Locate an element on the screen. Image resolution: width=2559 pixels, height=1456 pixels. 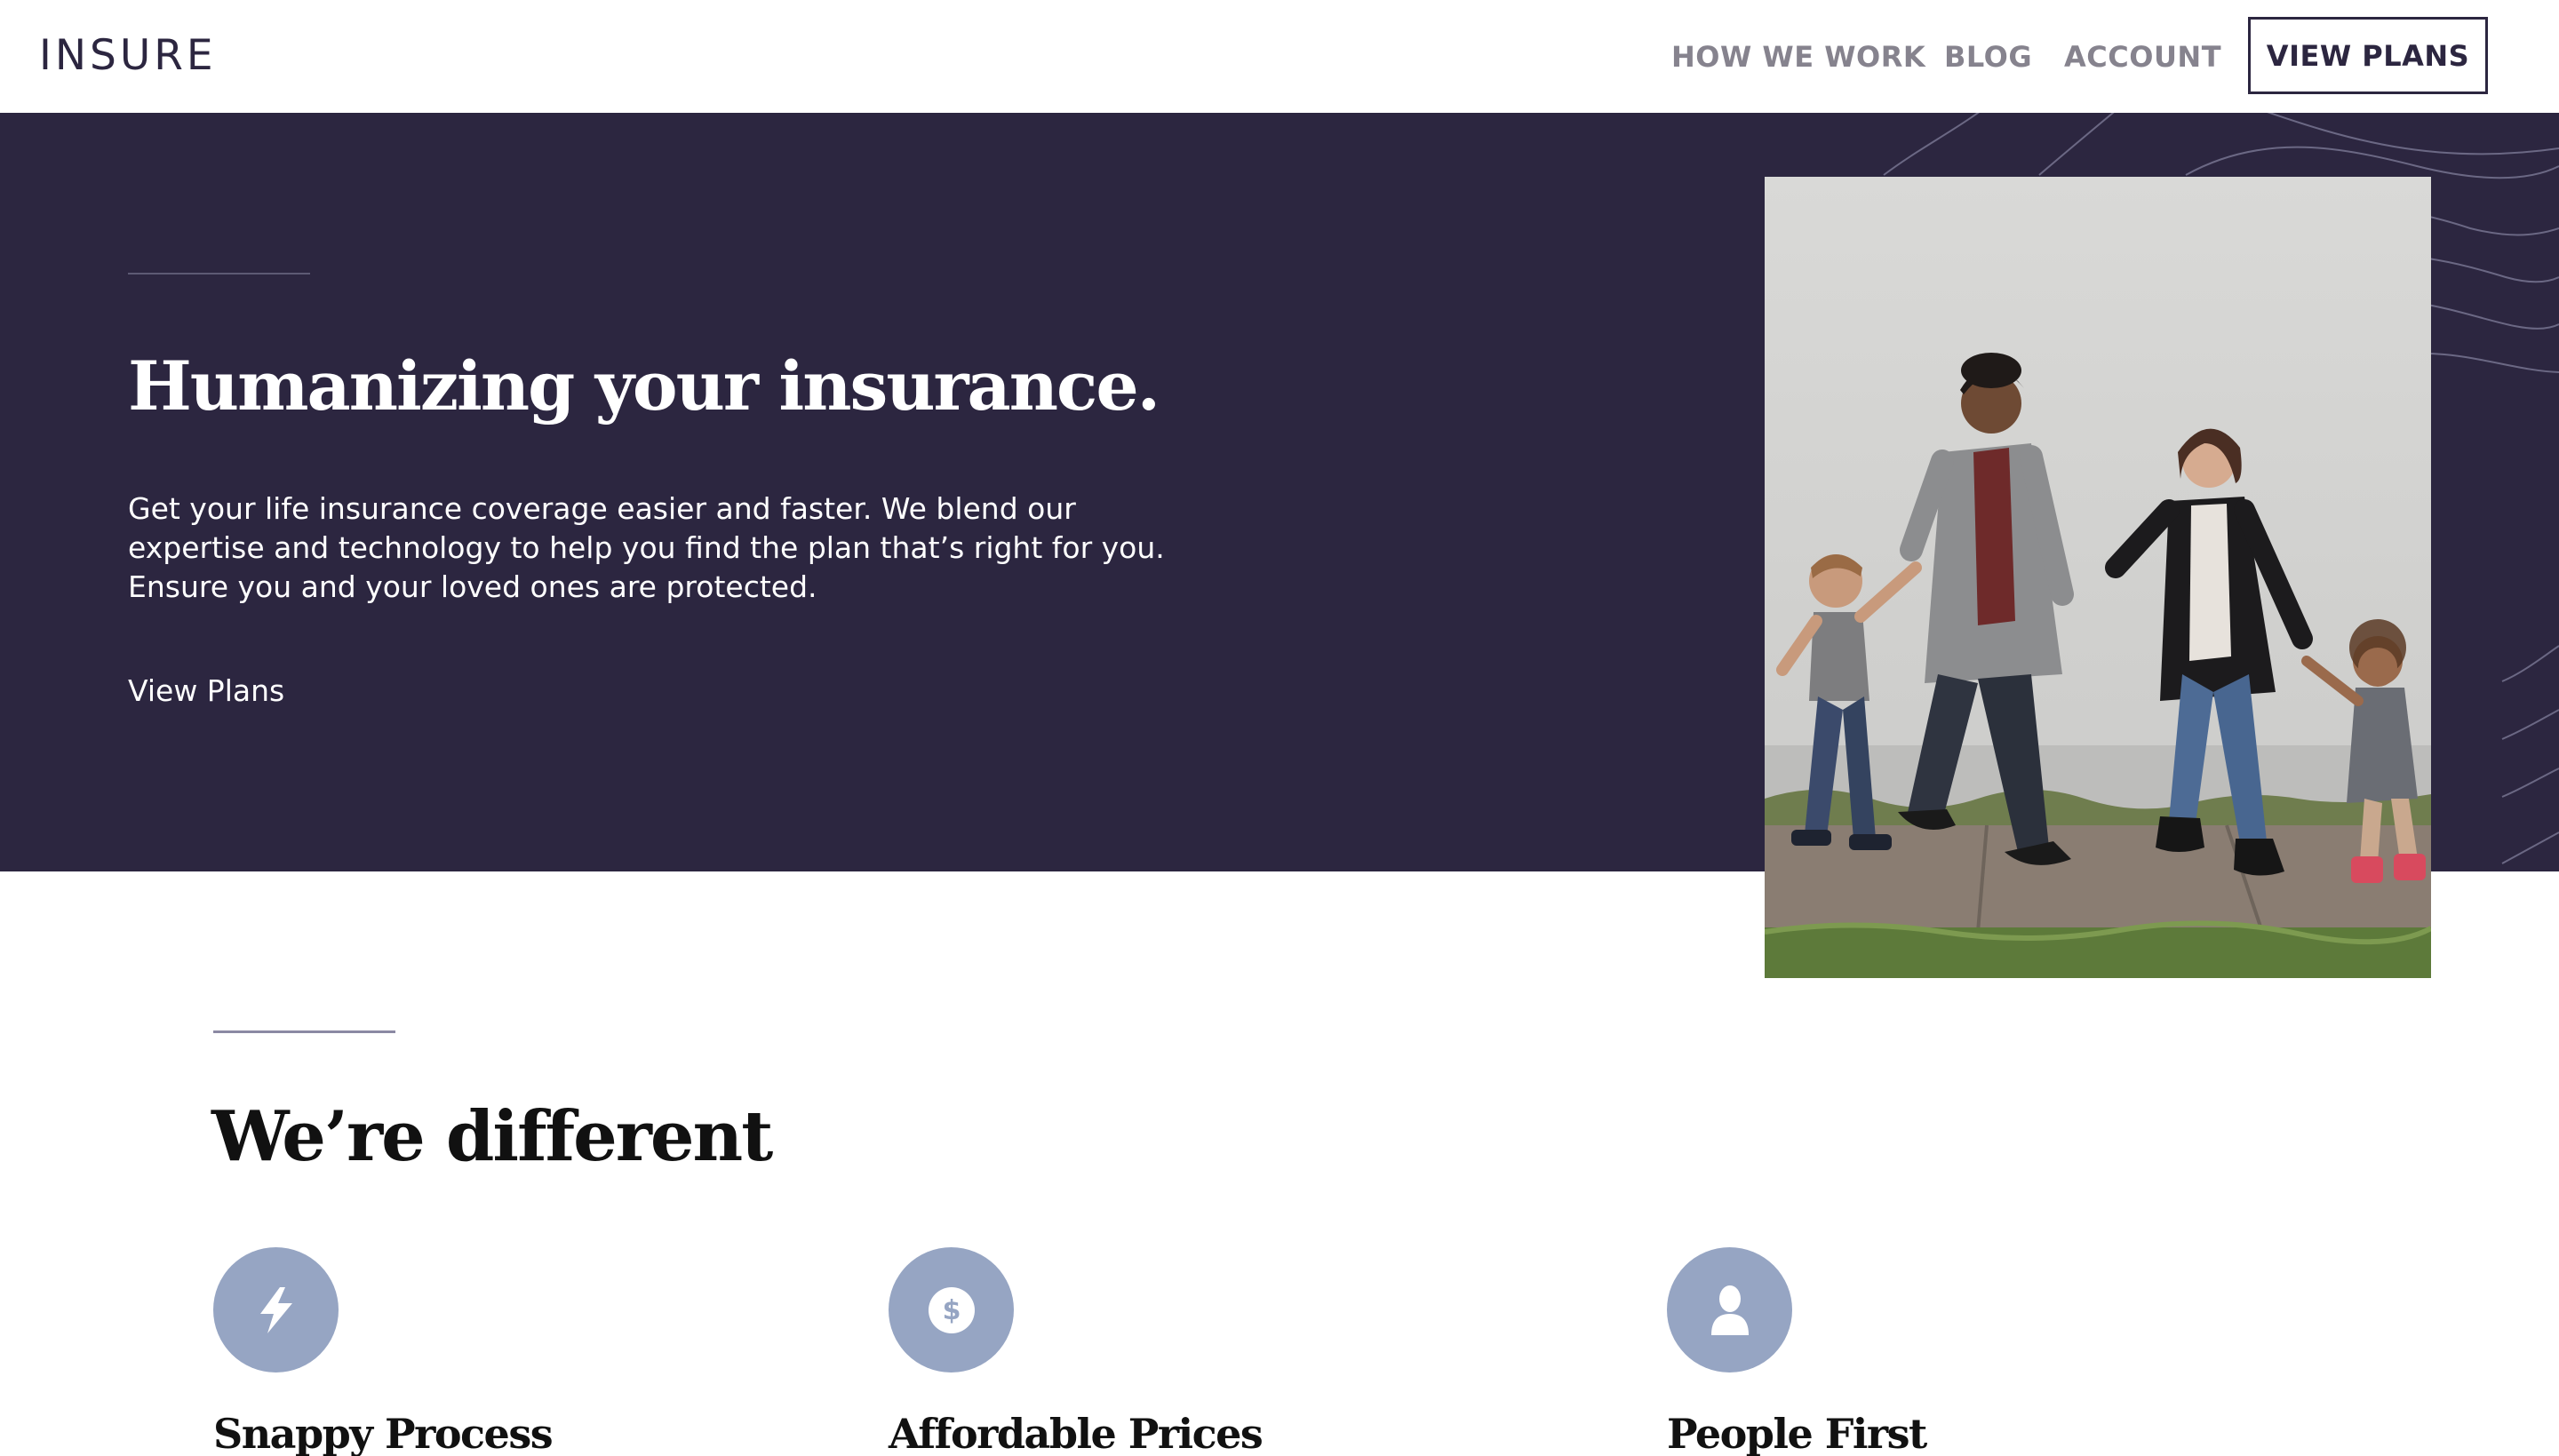
dollar-coin-icon: $ is located at coordinates (951, 1309).